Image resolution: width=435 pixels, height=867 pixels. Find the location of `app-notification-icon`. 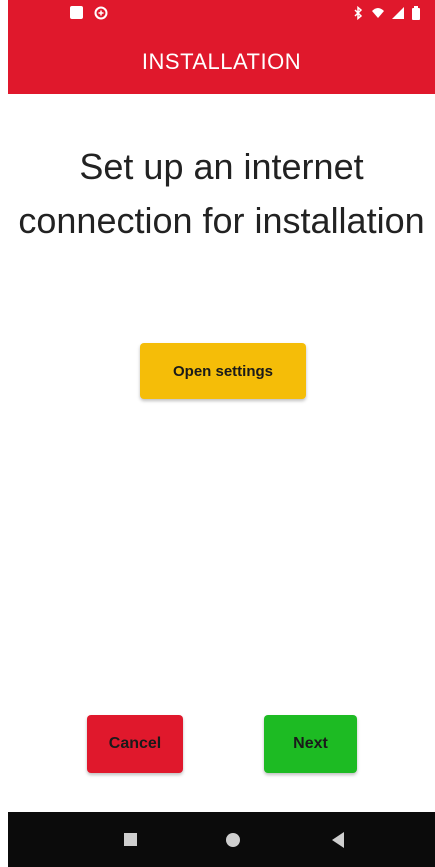

app-notification-icon is located at coordinates (101, 13).